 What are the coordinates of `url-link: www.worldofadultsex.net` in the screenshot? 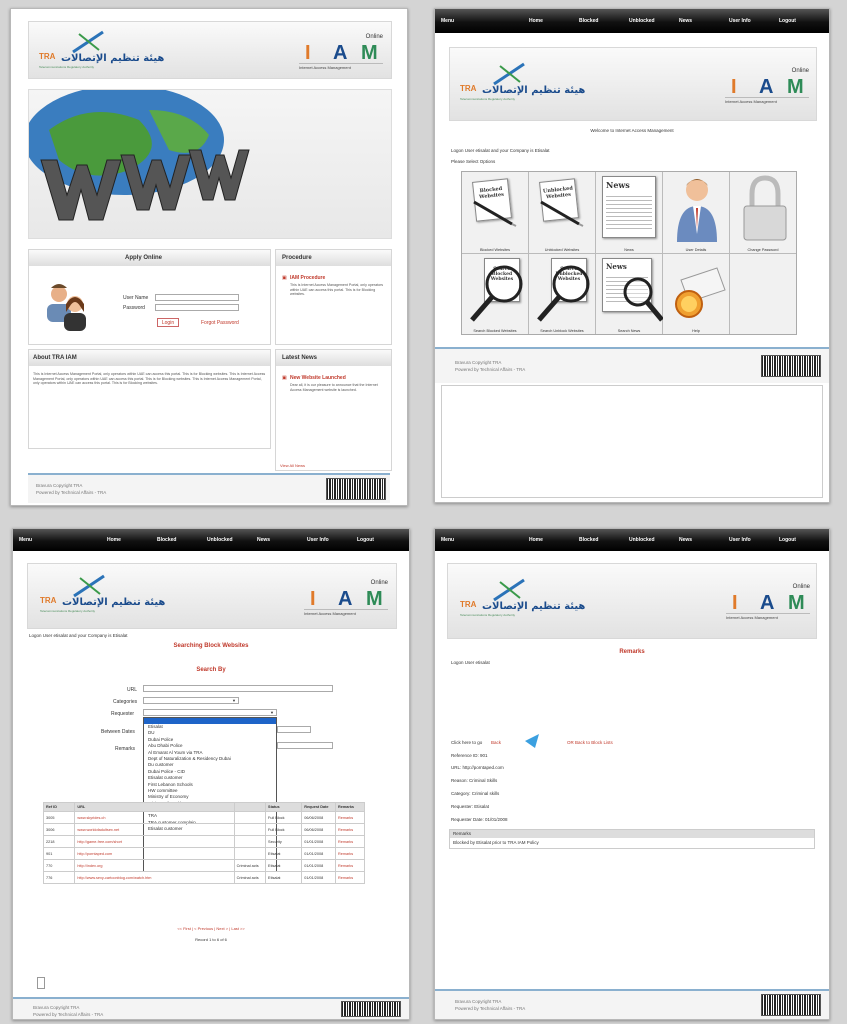 It's located at (154, 829).